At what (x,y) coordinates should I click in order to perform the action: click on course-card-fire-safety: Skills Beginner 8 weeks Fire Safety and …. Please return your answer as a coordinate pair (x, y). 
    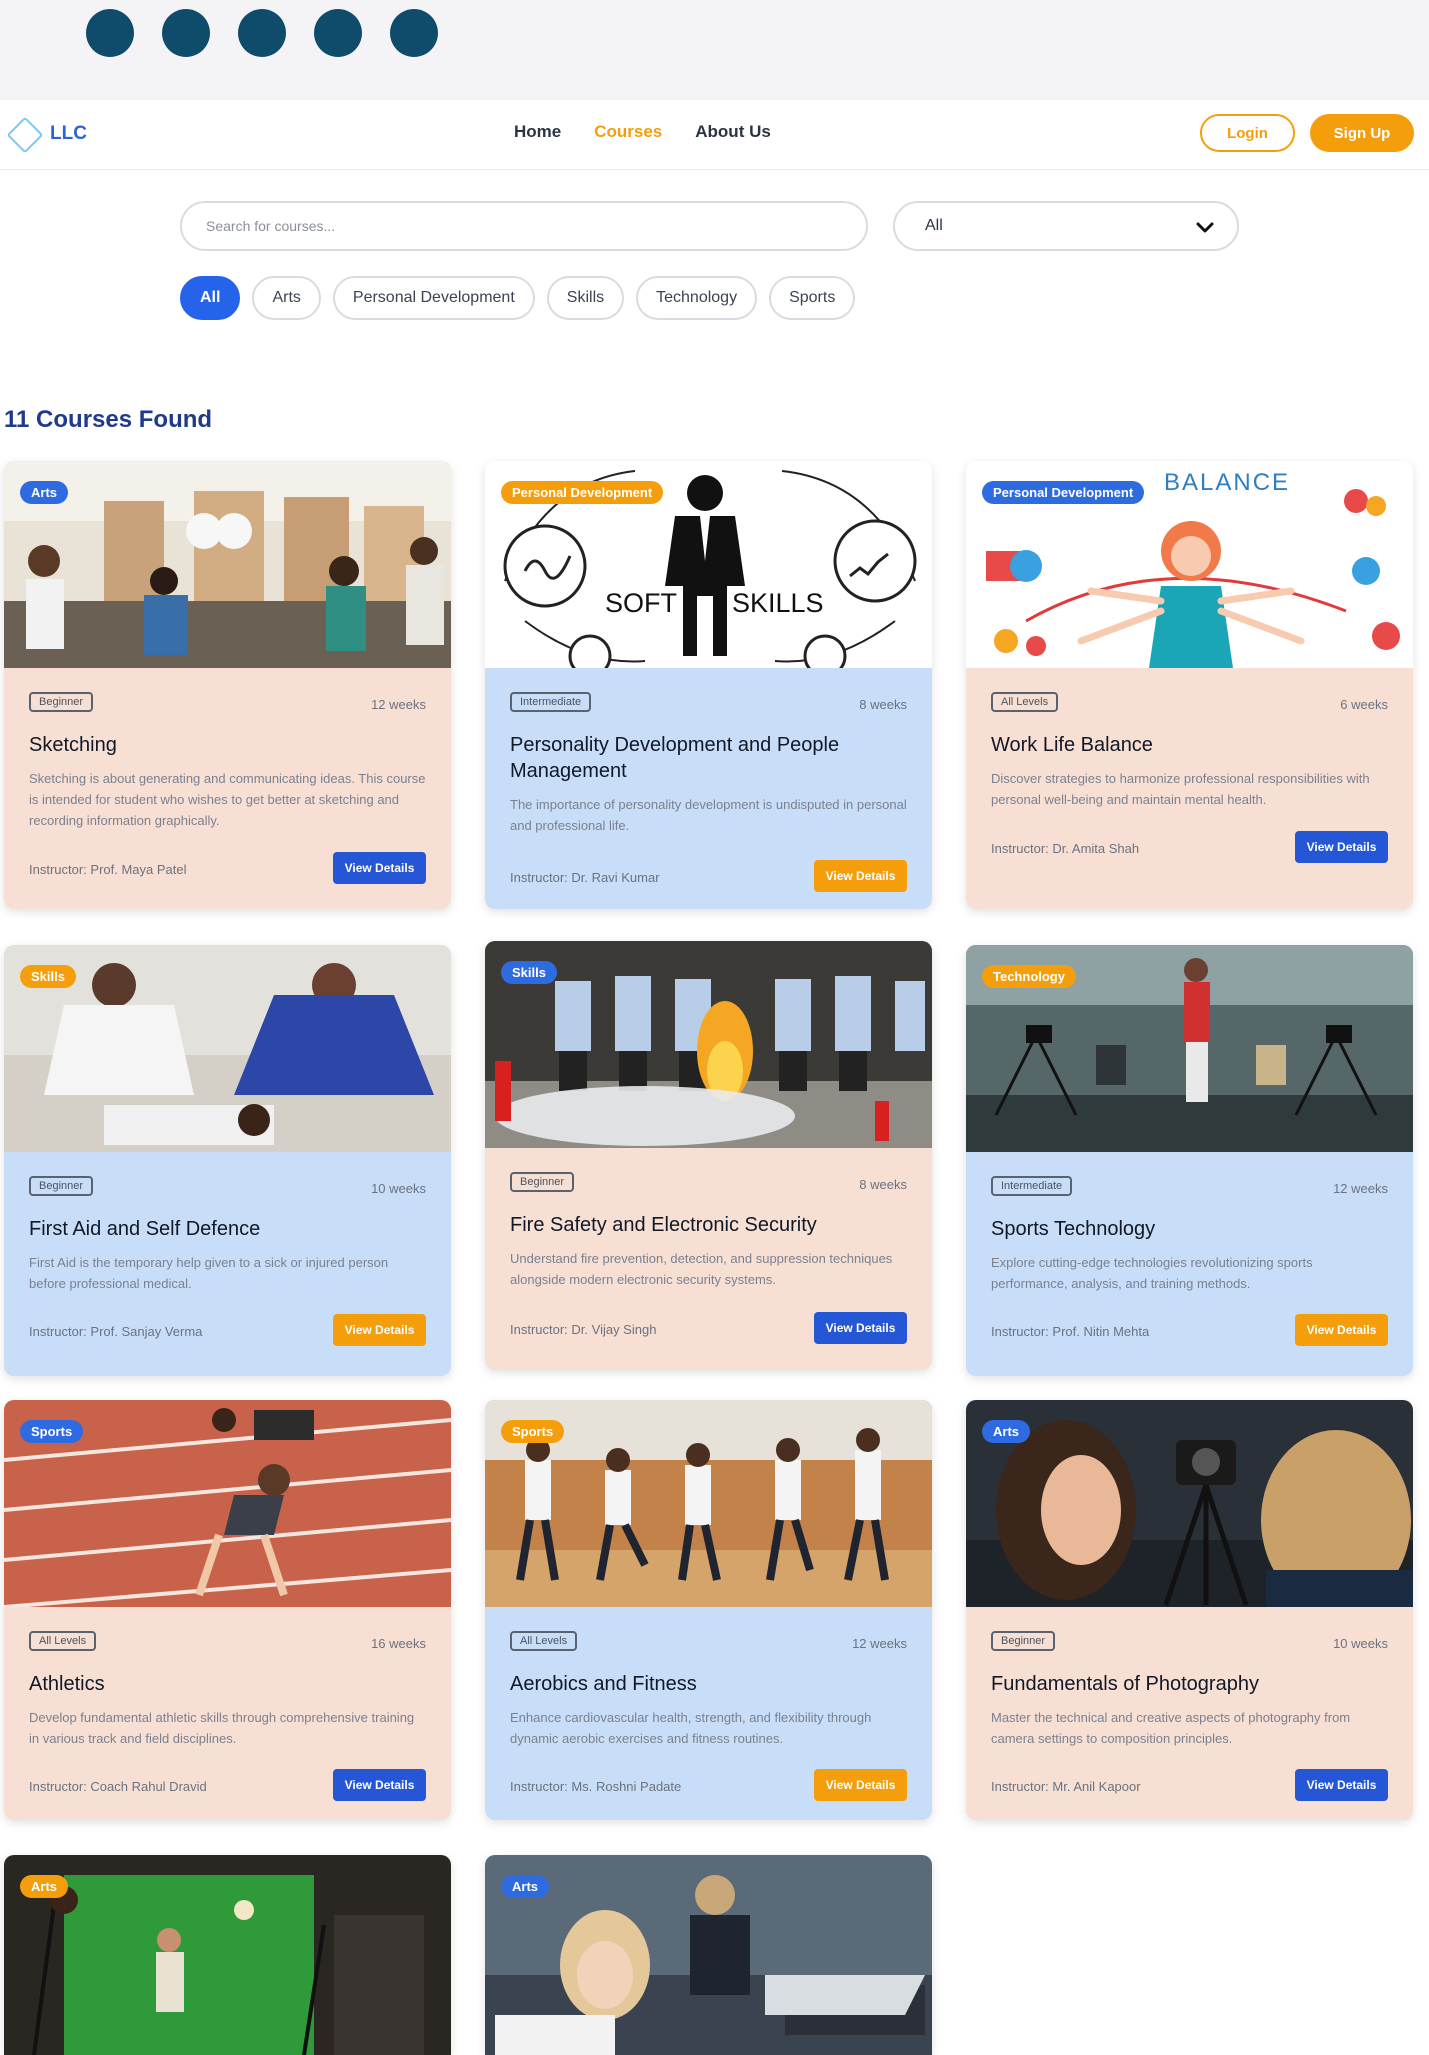
    Looking at the image, I should click on (708, 1155).